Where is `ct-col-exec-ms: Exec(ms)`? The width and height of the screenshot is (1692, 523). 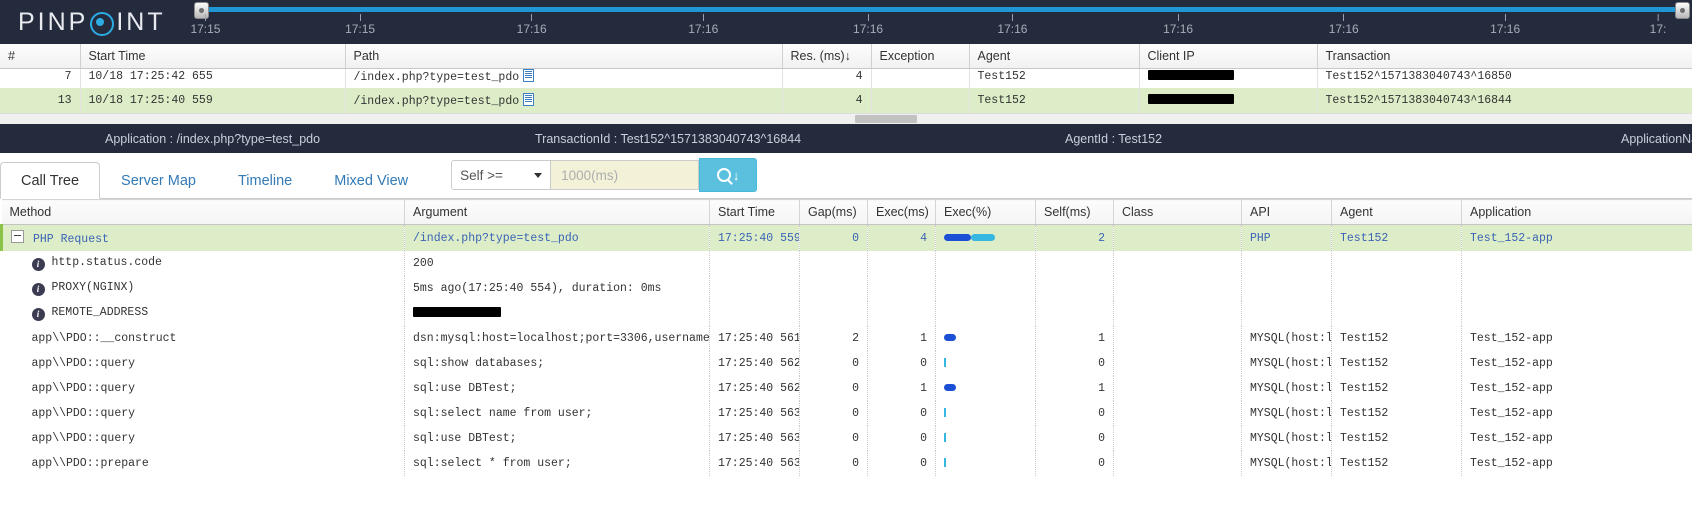 ct-col-exec-ms: Exec(ms) is located at coordinates (901, 212).